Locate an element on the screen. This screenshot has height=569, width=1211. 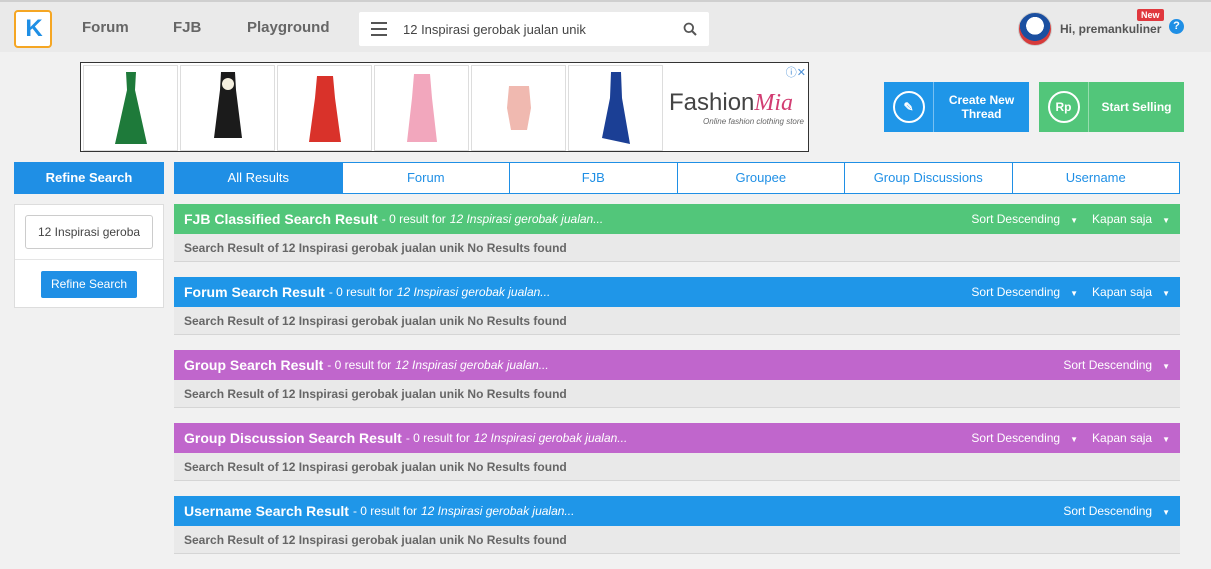
tab-group-discussions: Group Discussions is located at coordinates (929, 178).